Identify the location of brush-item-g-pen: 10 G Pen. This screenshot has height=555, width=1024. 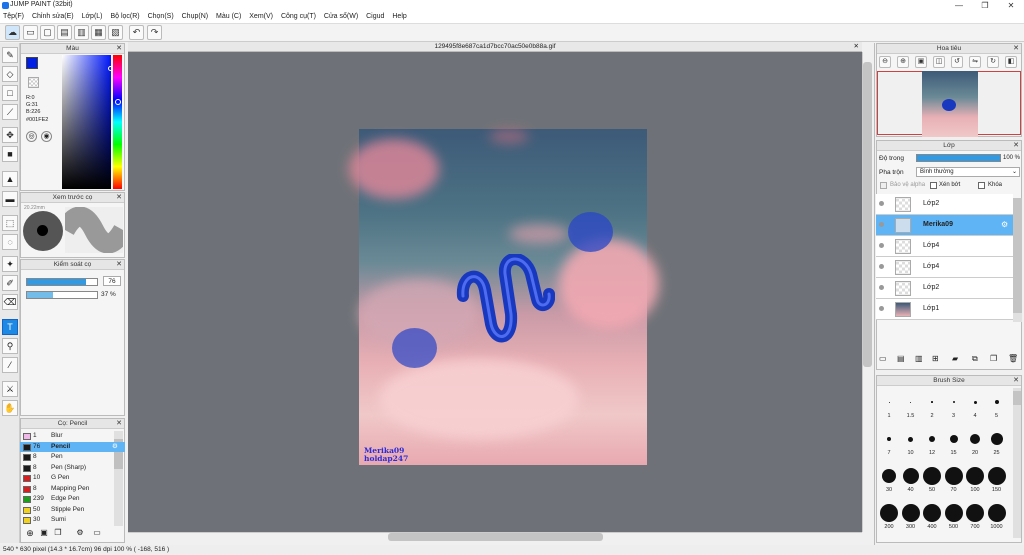
(72, 478).